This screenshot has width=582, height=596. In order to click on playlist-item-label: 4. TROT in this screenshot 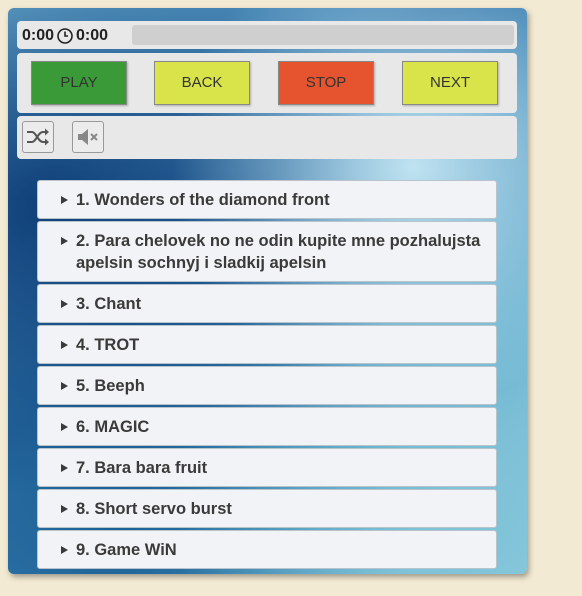, I will do `click(108, 345)`.